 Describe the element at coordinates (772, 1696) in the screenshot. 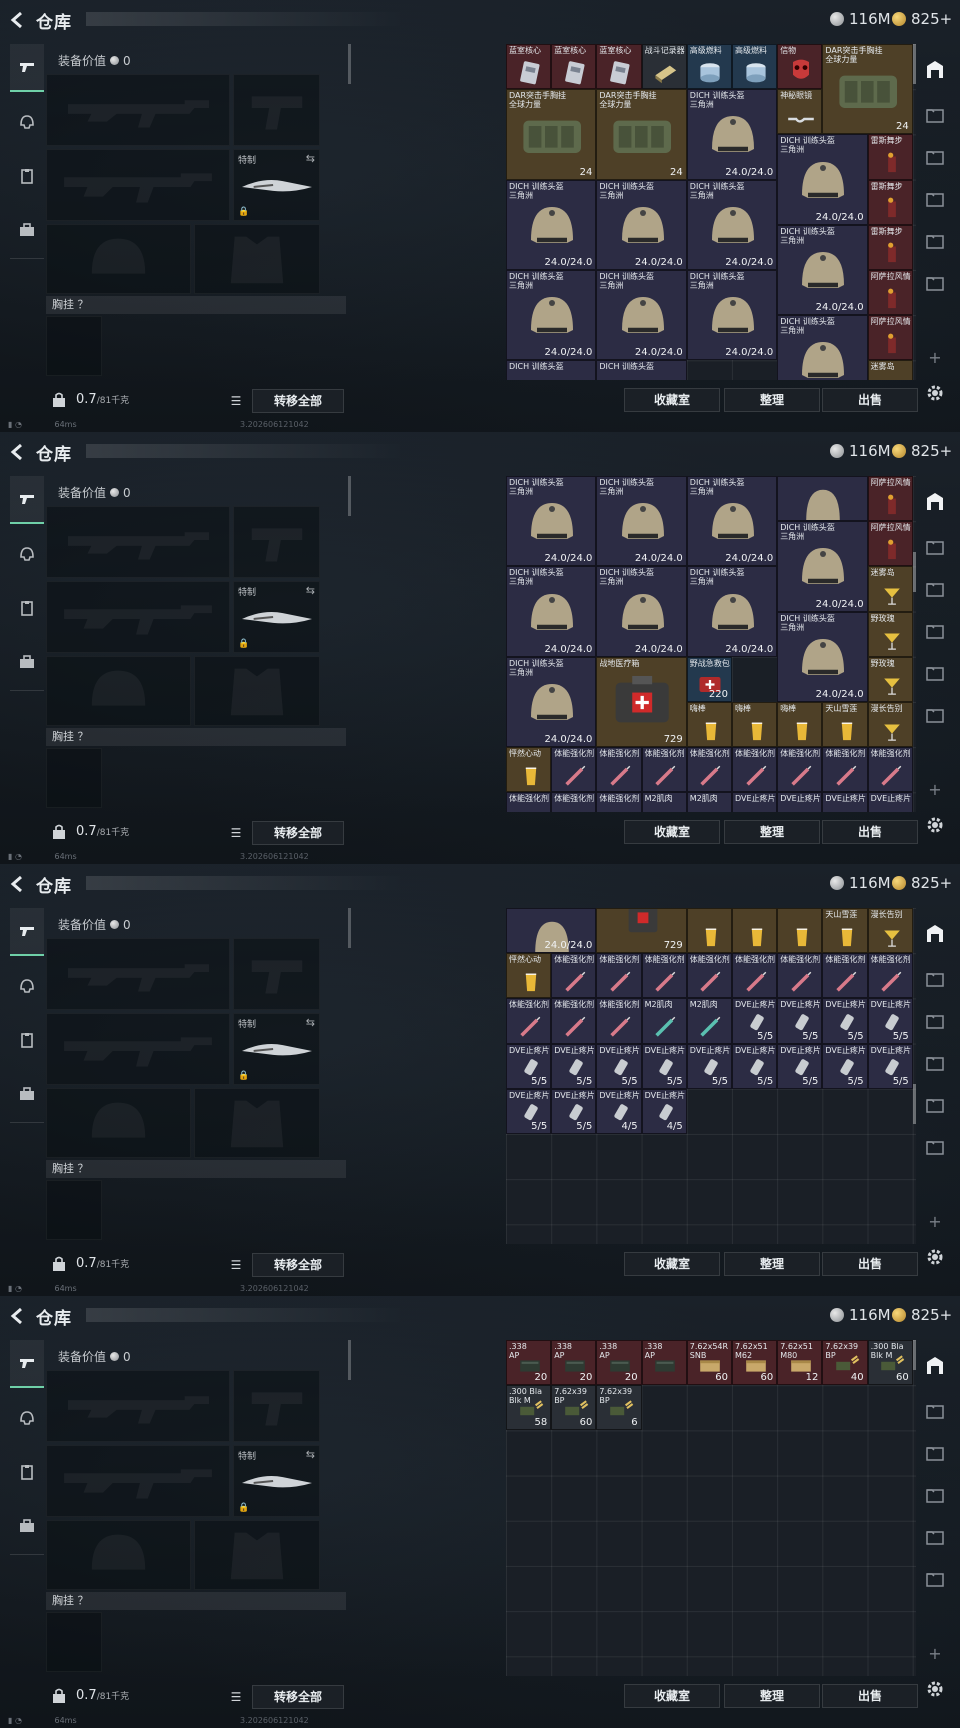

I see `sort-button: 整理` at that location.